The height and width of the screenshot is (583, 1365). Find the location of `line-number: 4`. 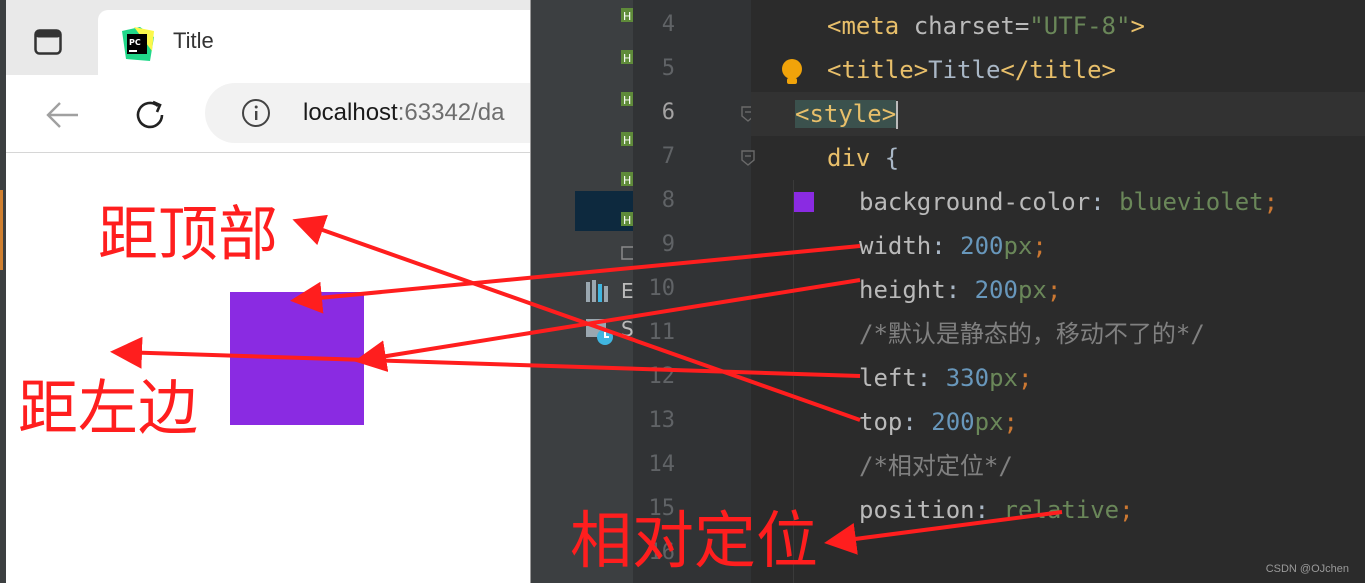

line-number: 4 is located at coordinates (668, 24).